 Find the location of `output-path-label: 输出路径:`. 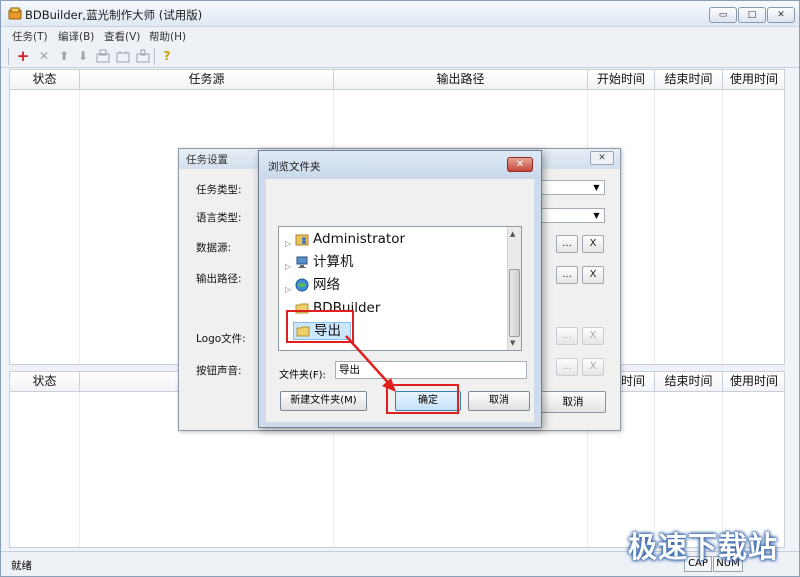

output-path-label: 输出路径: is located at coordinates (219, 279).